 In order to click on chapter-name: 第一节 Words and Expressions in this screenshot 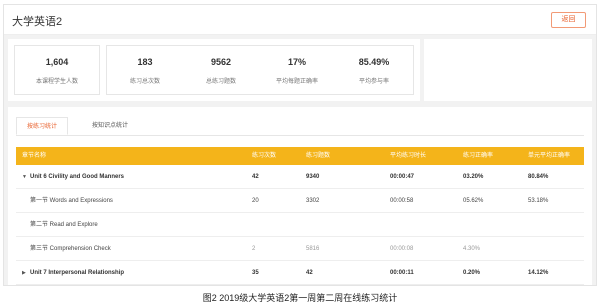, I will do `click(71, 201)`.